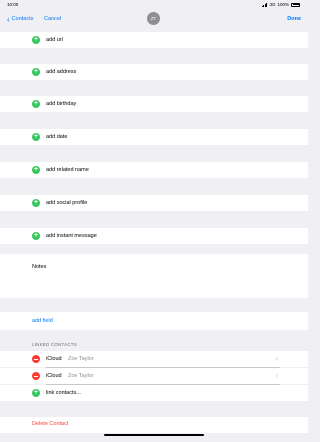 The width and height of the screenshot is (320, 442). What do you see at coordinates (57, 137) in the screenshot?
I see `add-date-label: add date` at bounding box center [57, 137].